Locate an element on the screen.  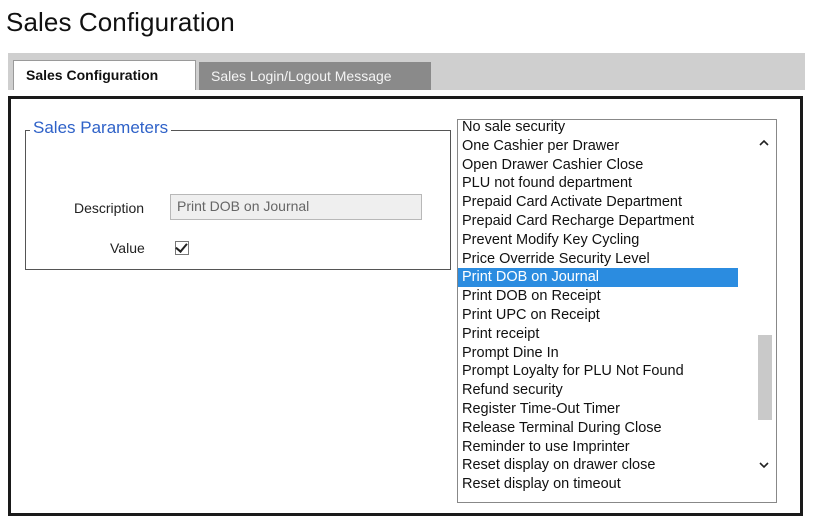
listbox-scrollbar is located at coordinates (765, 311).